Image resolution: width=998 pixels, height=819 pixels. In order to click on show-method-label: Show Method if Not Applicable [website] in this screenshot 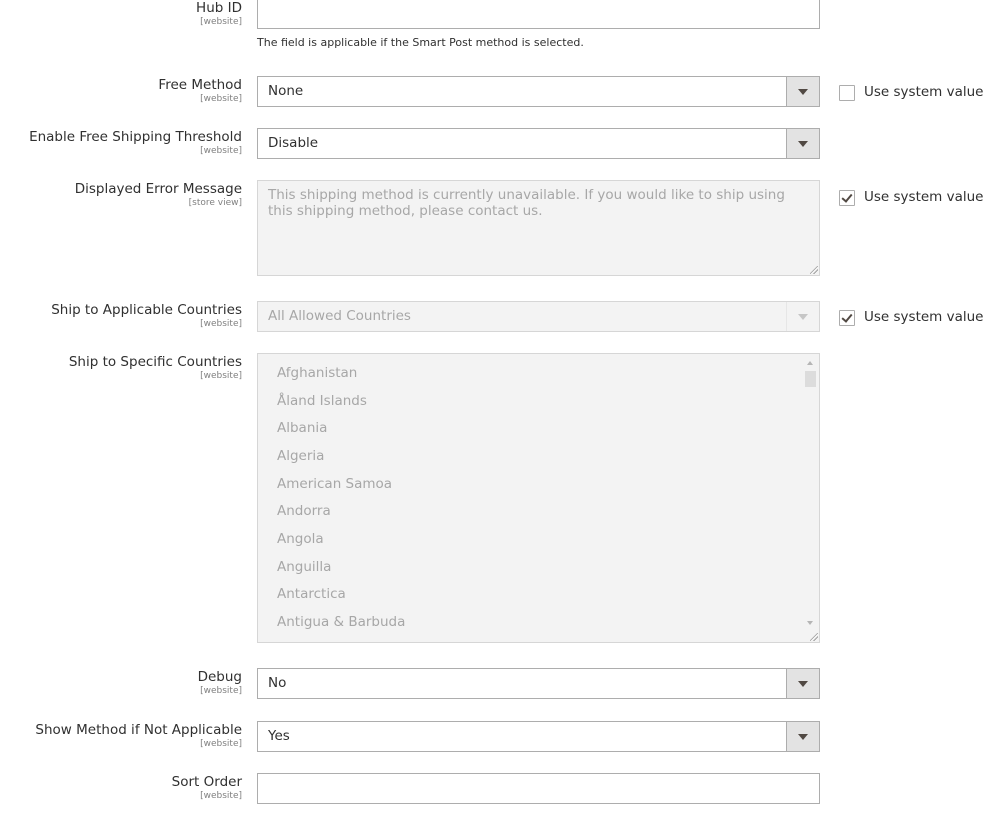, I will do `click(138, 736)`.